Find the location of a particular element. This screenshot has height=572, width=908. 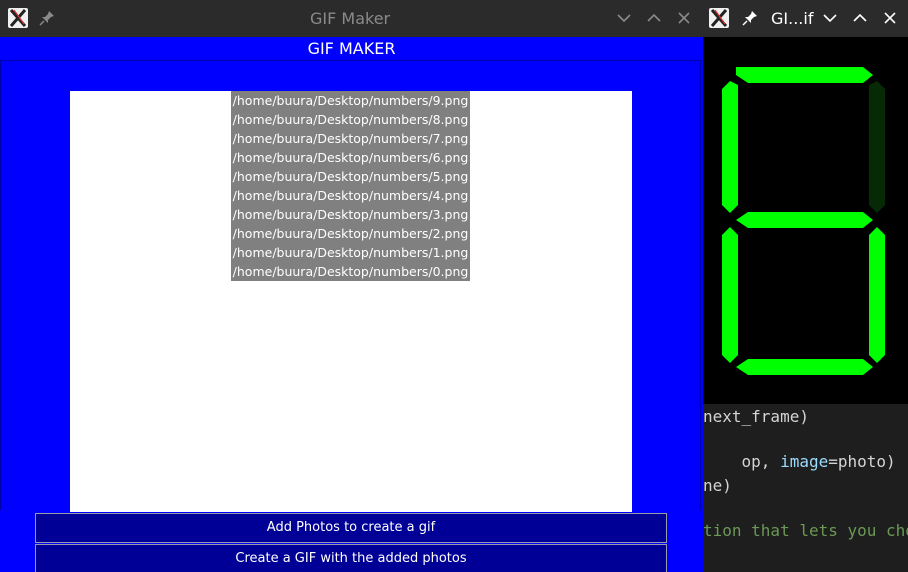

list-item: /home/buura/Desktop/numbers/6.png is located at coordinates (350, 157).